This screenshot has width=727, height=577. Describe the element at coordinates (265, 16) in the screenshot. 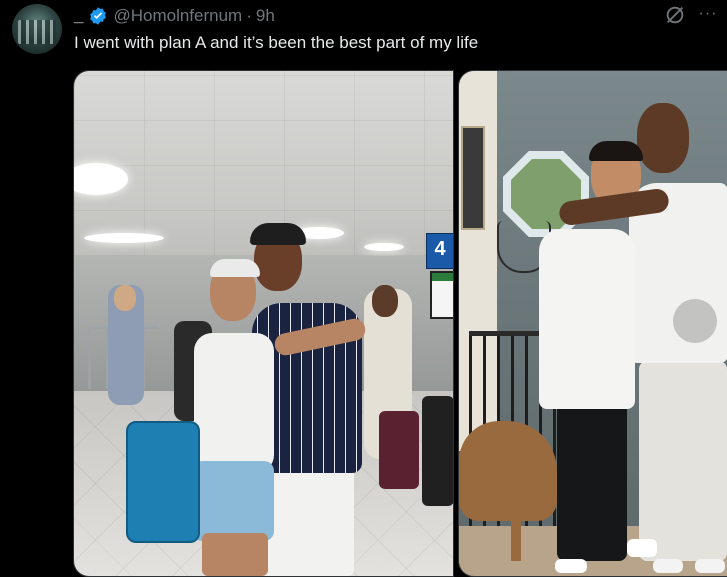

I see `post-time: 9h` at that location.